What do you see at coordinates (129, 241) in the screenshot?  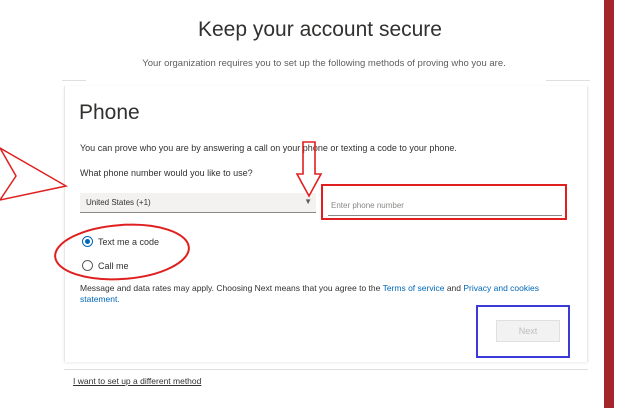 I see `radio-text-me-label: Text me a code` at bounding box center [129, 241].